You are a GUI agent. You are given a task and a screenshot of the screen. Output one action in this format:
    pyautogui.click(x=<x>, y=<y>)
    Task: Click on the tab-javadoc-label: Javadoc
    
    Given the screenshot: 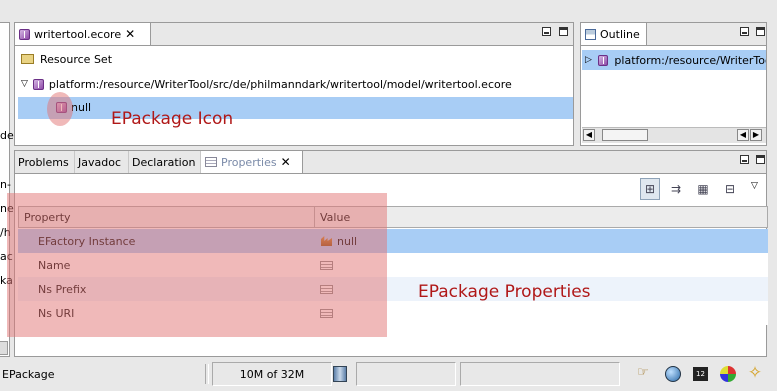 What is the action you would take?
    pyautogui.click(x=99, y=162)
    